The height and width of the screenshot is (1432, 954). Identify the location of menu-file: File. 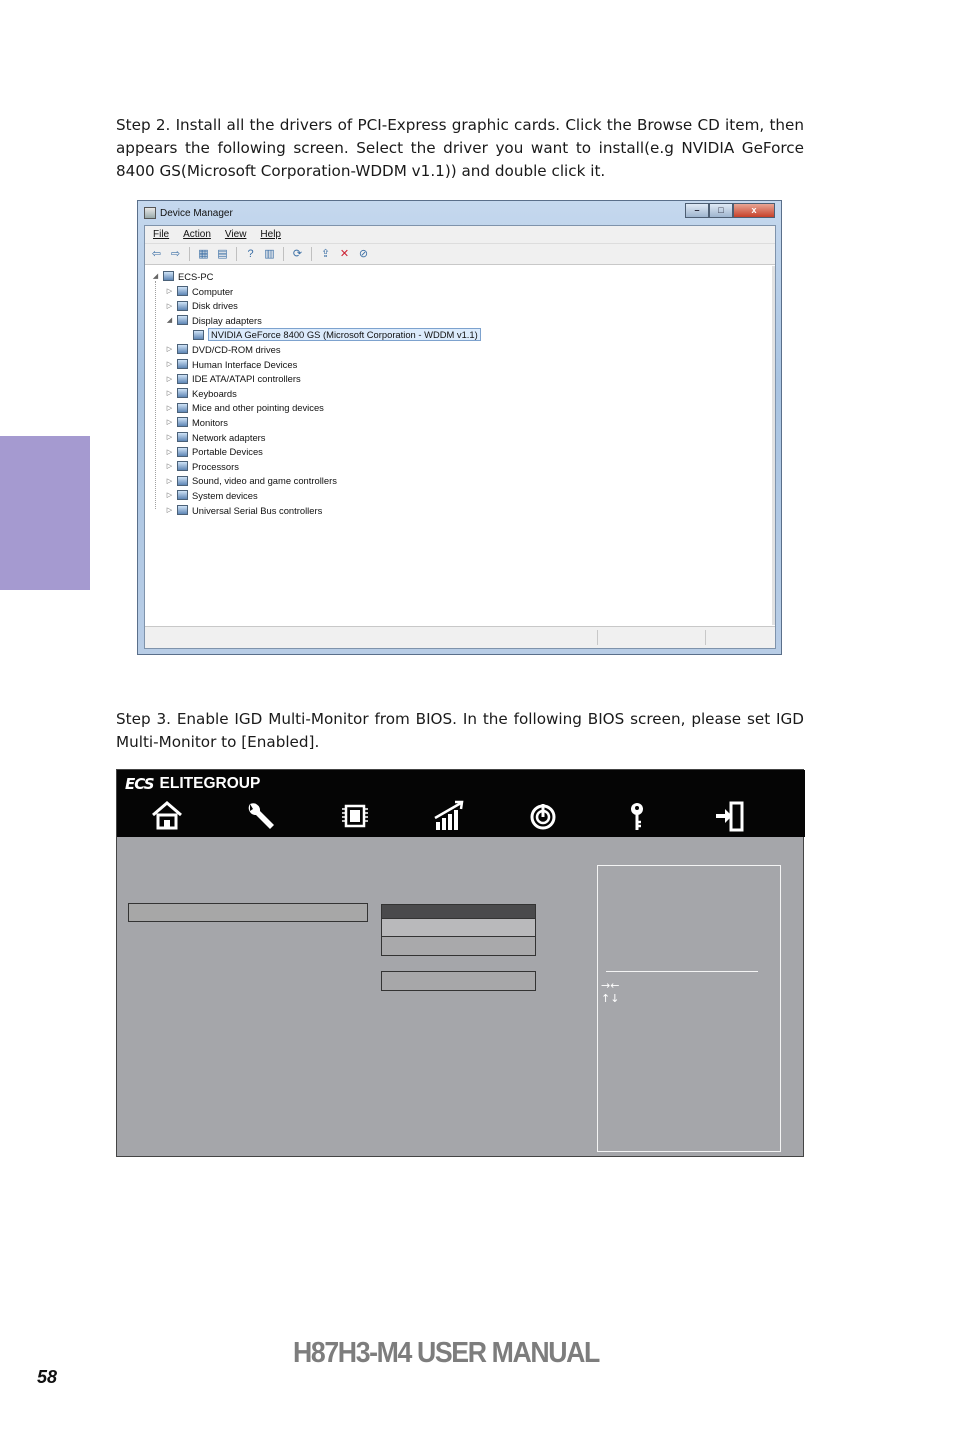
(161, 234).